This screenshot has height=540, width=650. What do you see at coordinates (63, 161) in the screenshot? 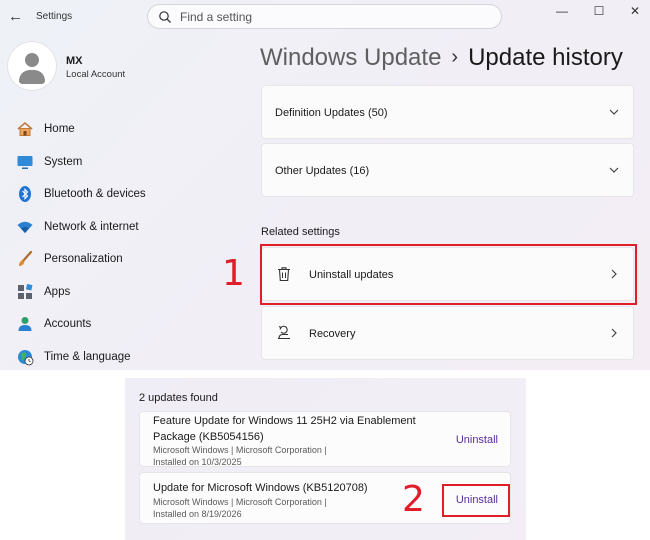
I see `sidebar-item-label: System` at bounding box center [63, 161].